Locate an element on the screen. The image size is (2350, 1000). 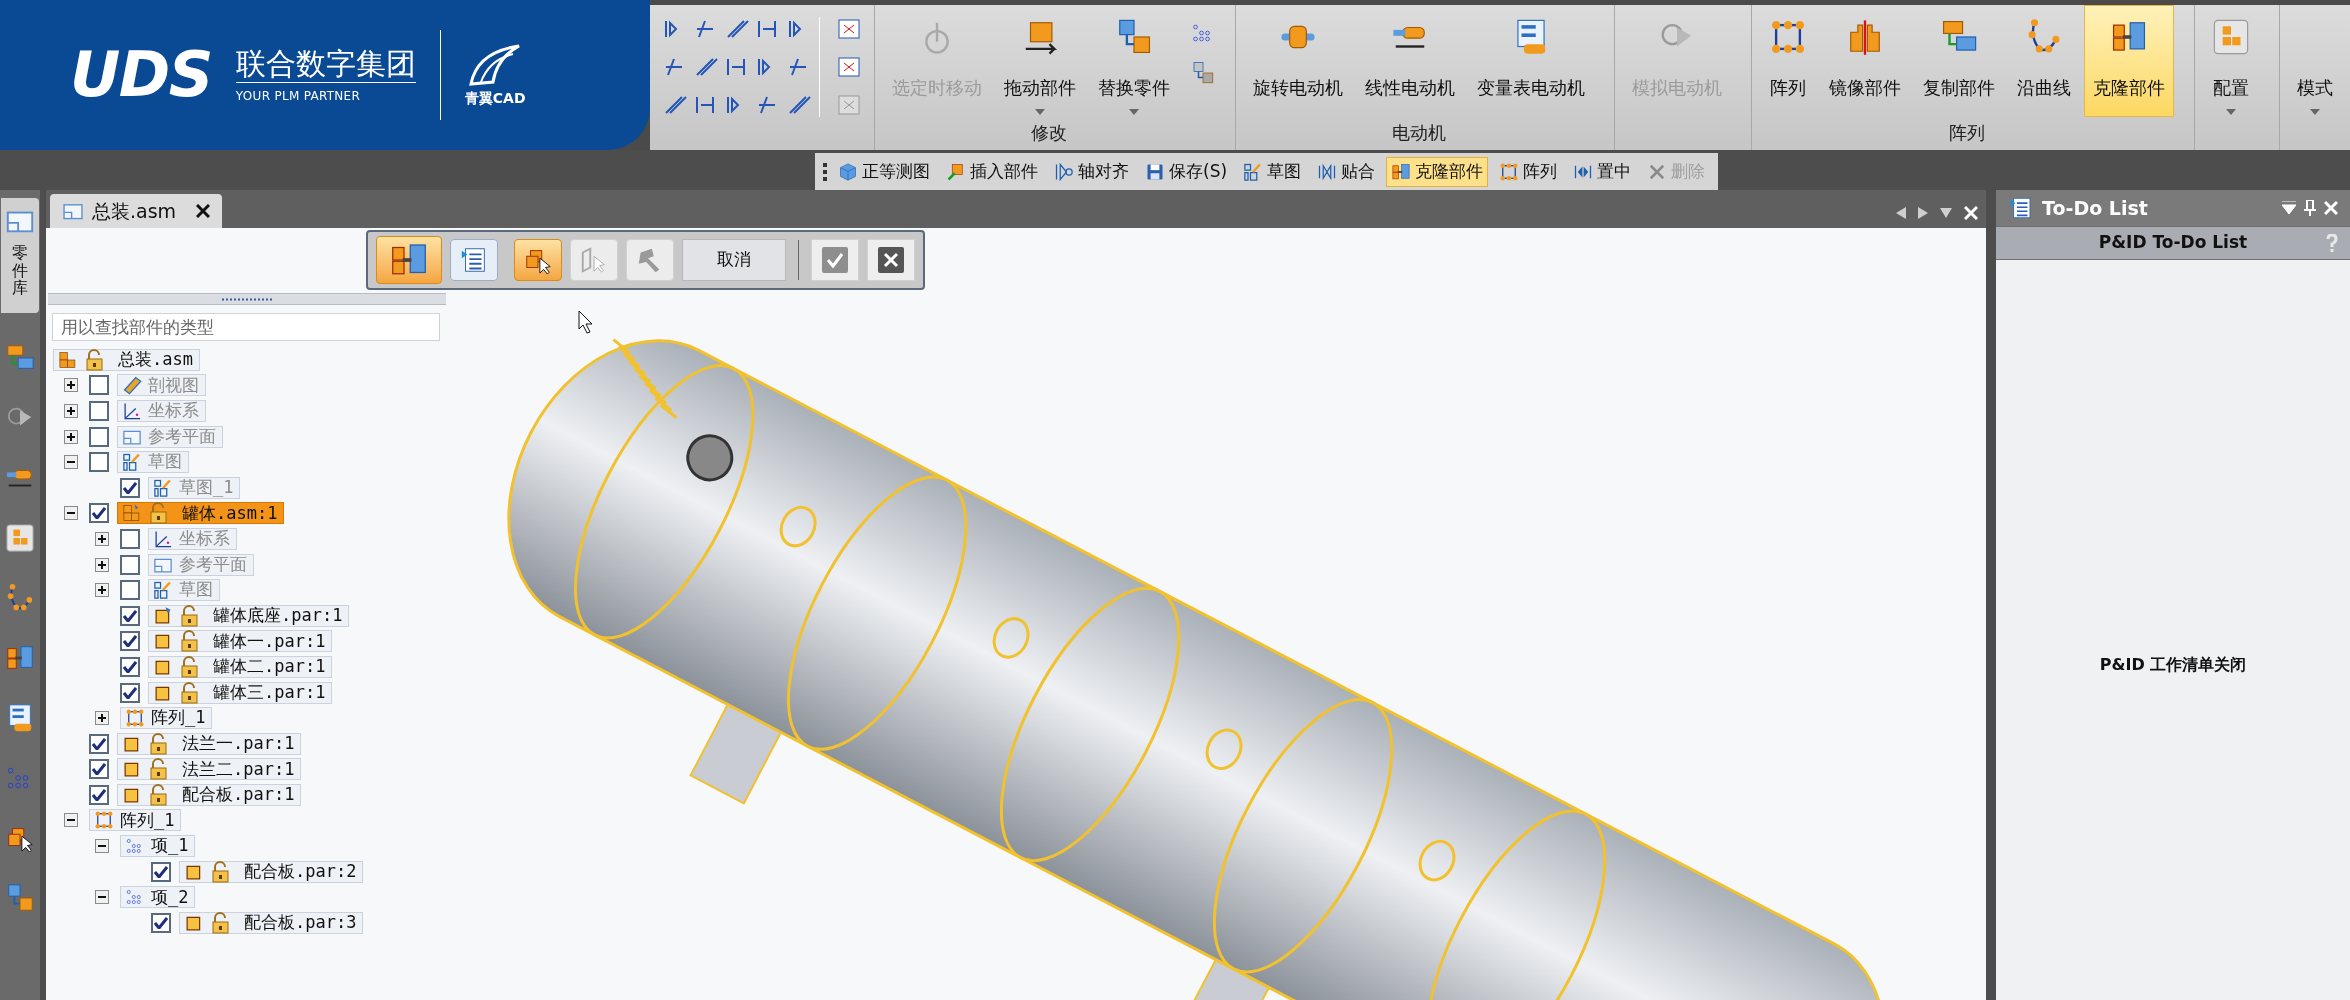
ribbon-button: 旋转电动机 is located at coordinates (1298, 61).